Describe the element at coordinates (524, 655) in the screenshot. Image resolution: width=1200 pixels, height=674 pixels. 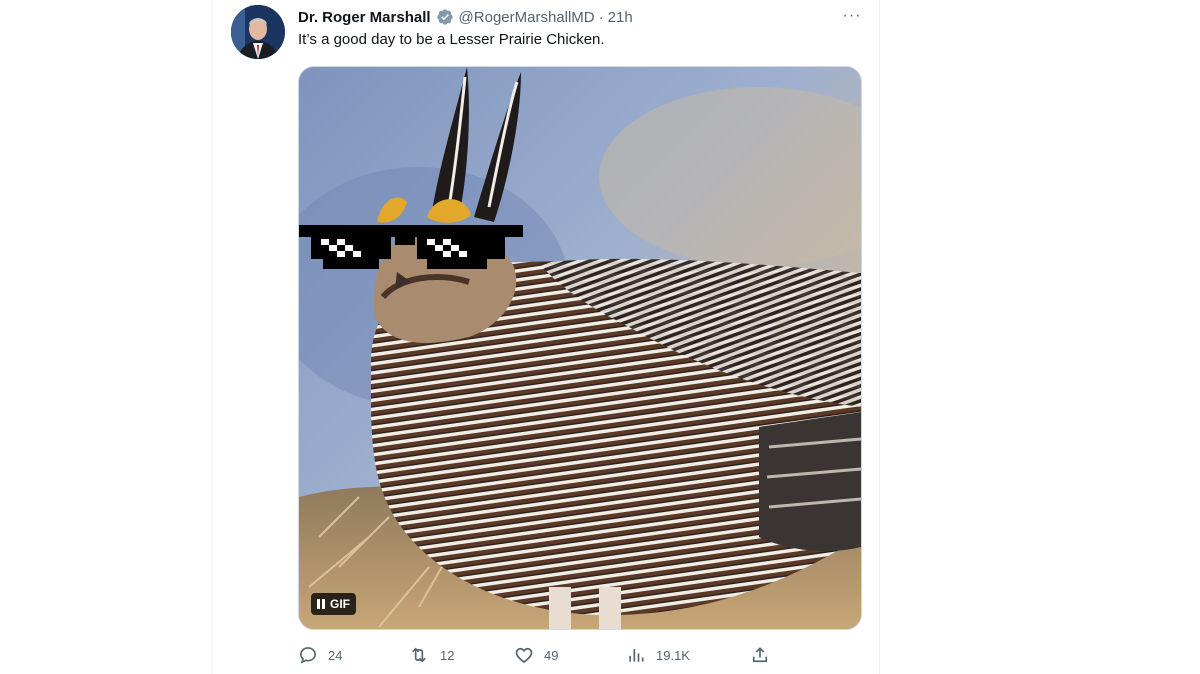
I see `heart-icon` at that location.